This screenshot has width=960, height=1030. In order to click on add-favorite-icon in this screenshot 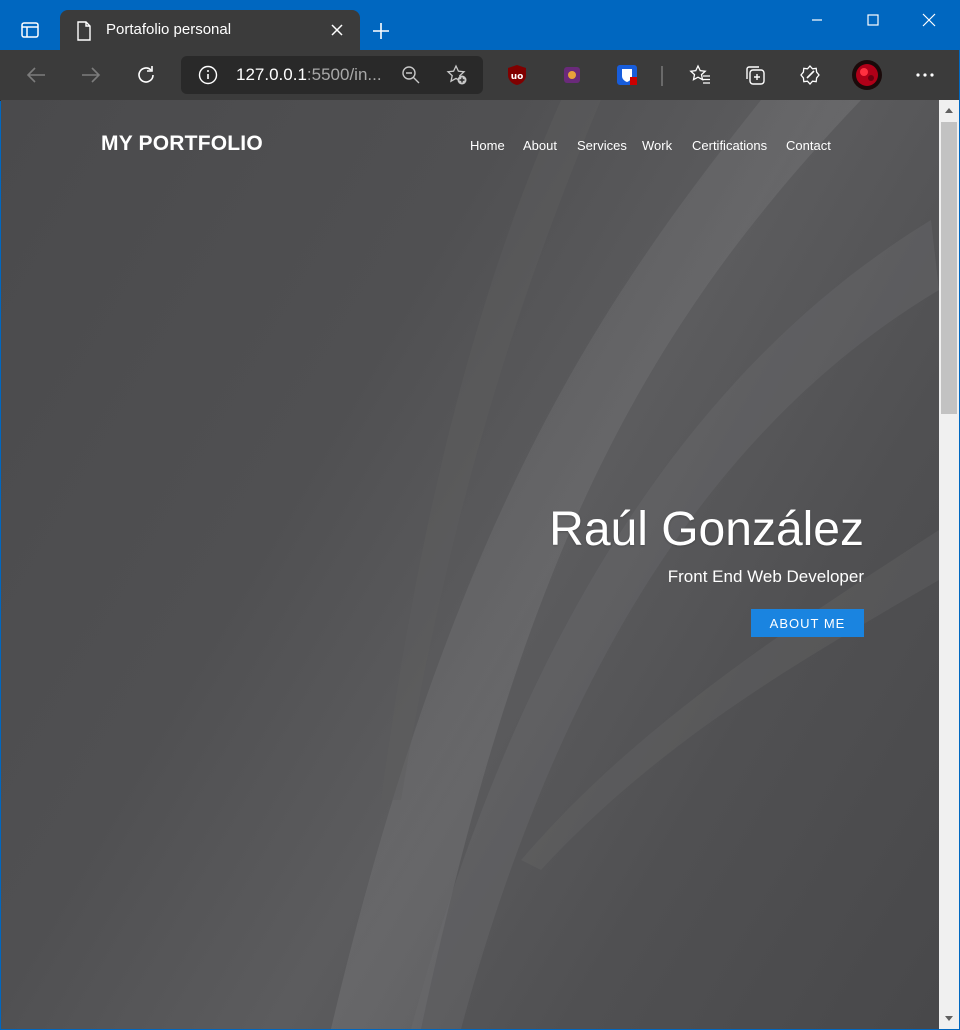, I will do `click(457, 75)`.